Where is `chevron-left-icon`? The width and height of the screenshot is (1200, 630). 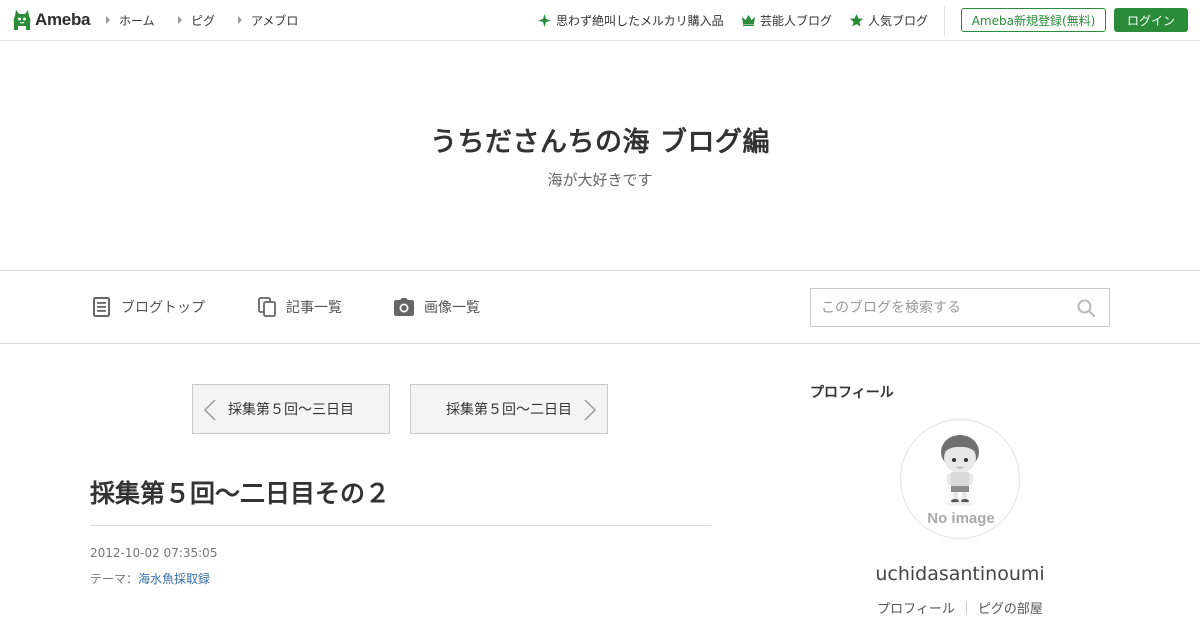 chevron-left-icon is located at coordinates (209, 410).